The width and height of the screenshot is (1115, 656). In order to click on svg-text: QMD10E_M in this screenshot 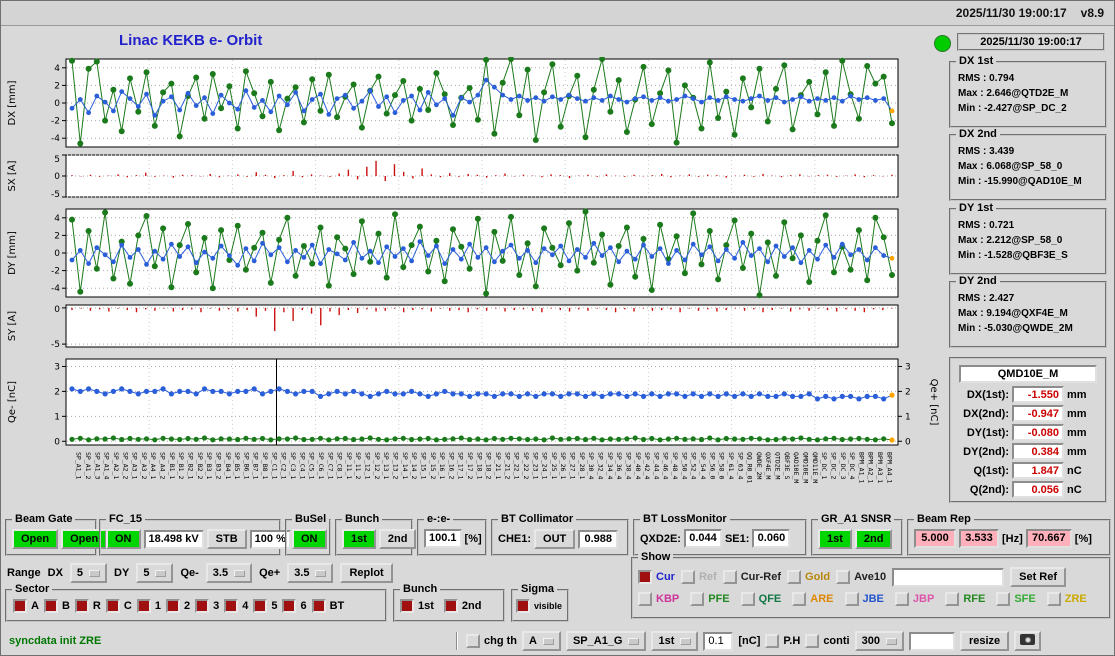, I will do `click(806, 467)`.